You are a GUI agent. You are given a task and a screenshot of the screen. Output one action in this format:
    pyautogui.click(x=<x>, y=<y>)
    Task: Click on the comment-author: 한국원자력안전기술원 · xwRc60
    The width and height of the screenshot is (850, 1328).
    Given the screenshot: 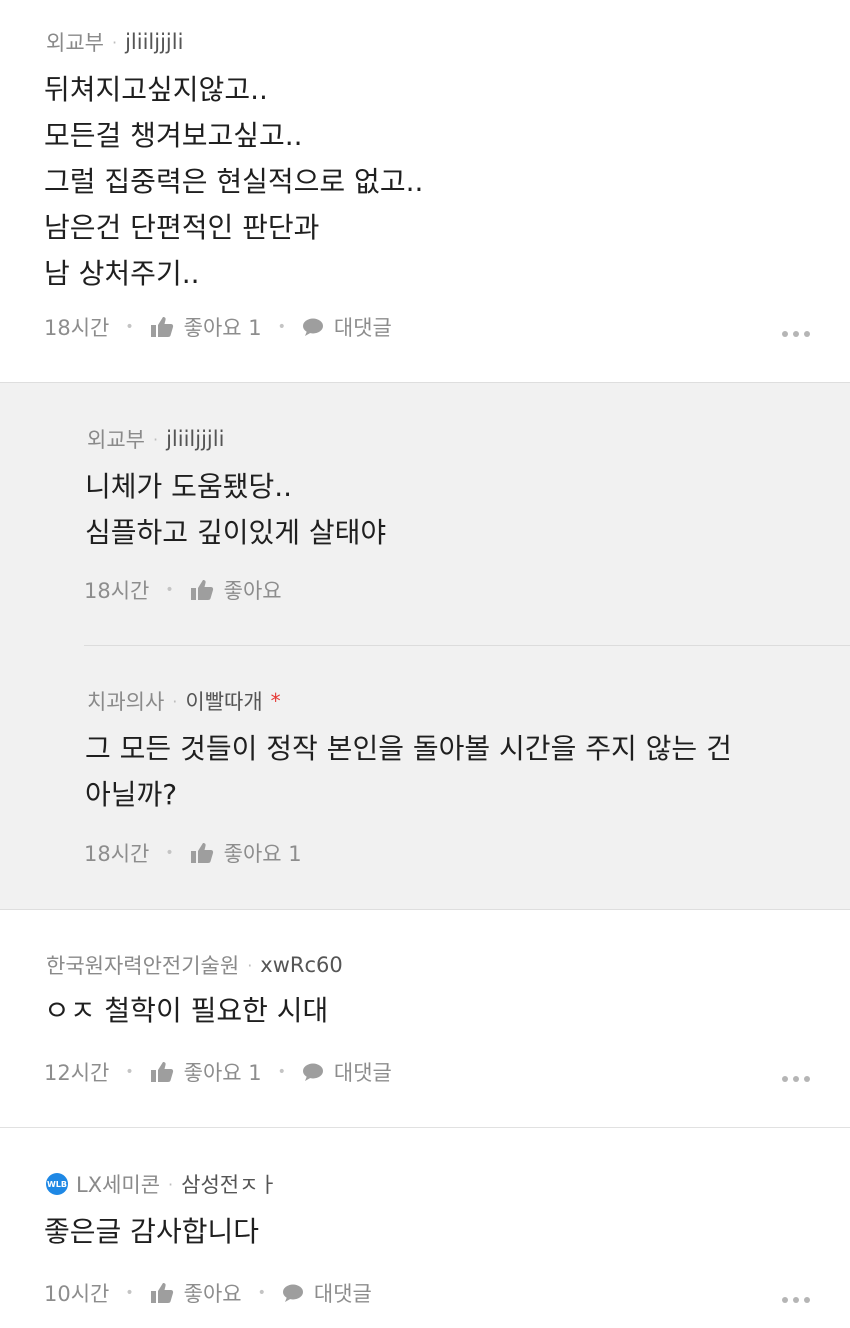 What is the action you would take?
    pyautogui.click(x=194, y=965)
    